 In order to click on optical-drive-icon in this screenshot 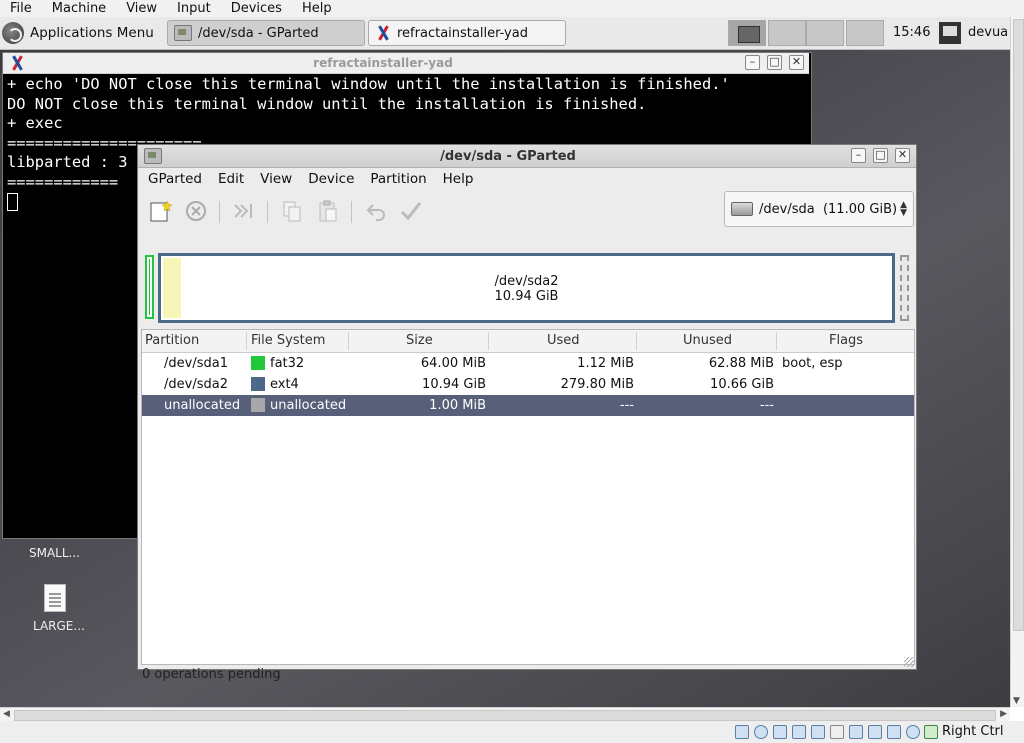, I will do `click(761, 732)`.